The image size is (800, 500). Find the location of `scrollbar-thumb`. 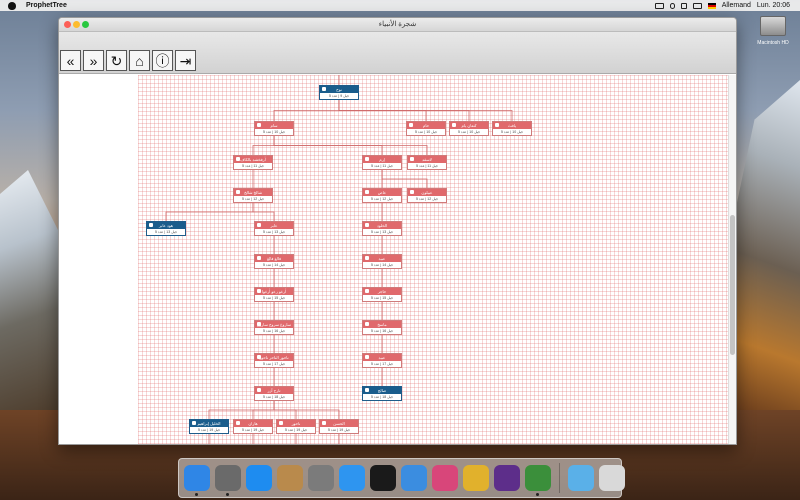

scrollbar-thumb is located at coordinates (732, 285).